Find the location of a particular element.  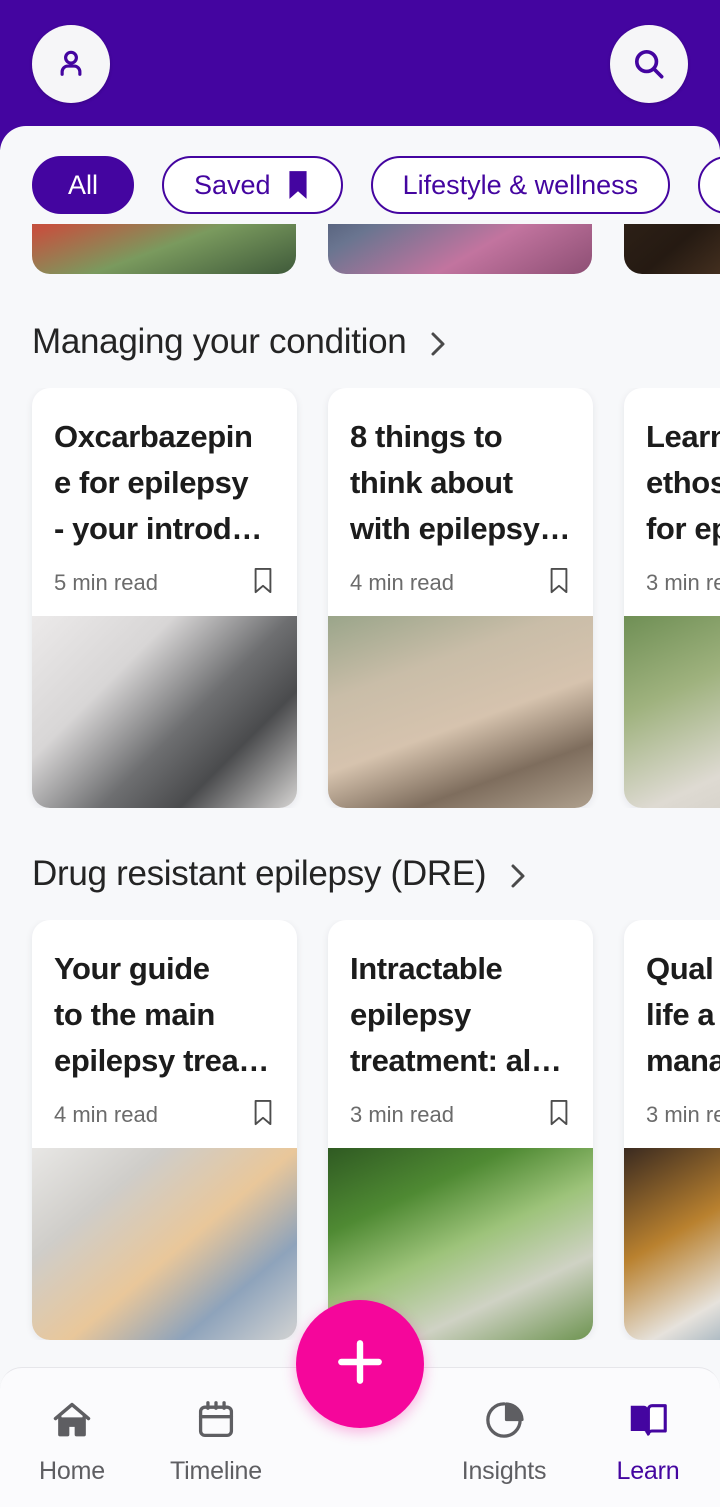

section-header-drug-resistant-epilepsy: Drug resistant epilepsy (DRE) is located at coordinates (281, 874).